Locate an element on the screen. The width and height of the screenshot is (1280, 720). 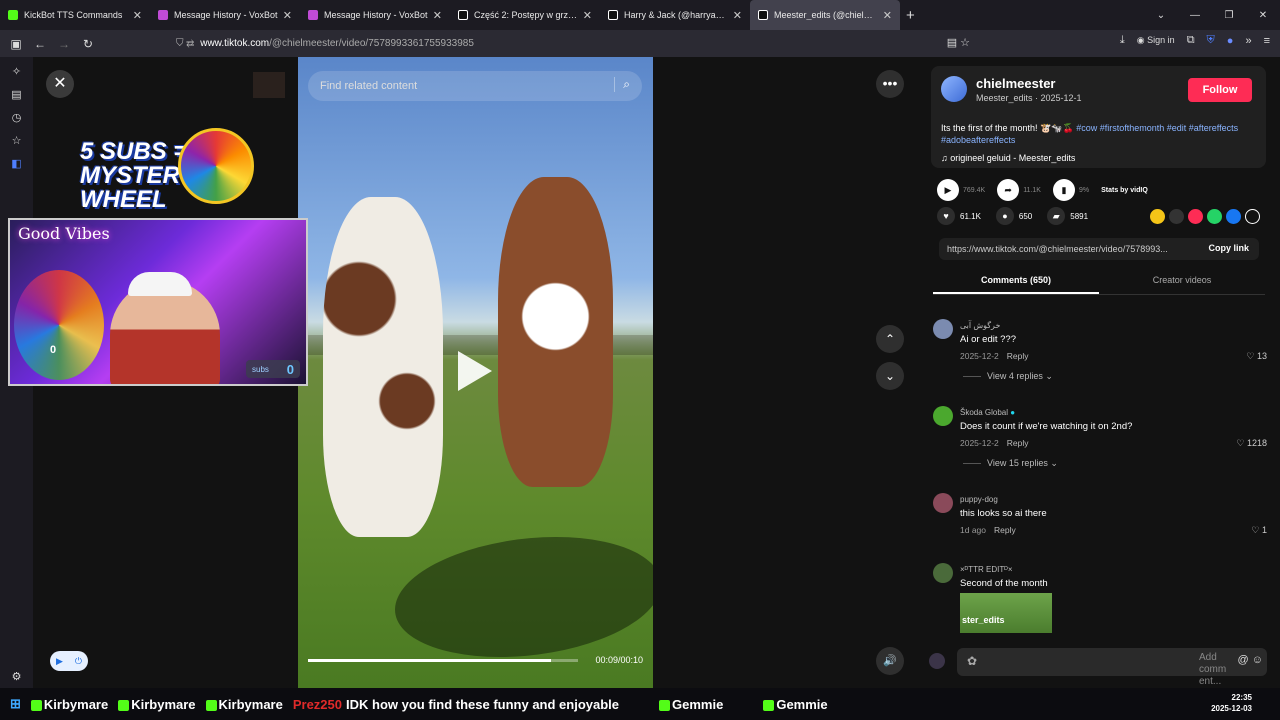
extension-sidebar-icon: ◧ is located at coordinates (16, 163).